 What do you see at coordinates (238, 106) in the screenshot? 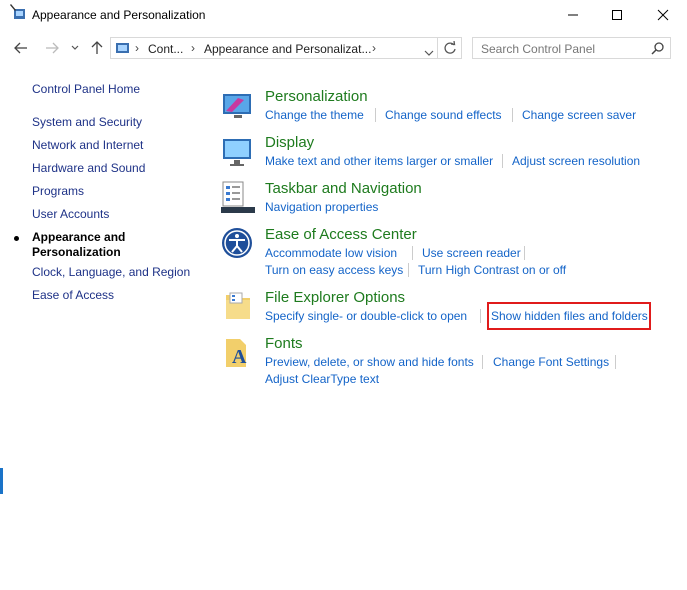
I see `personalization-icon` at bounding box center [238, 106].